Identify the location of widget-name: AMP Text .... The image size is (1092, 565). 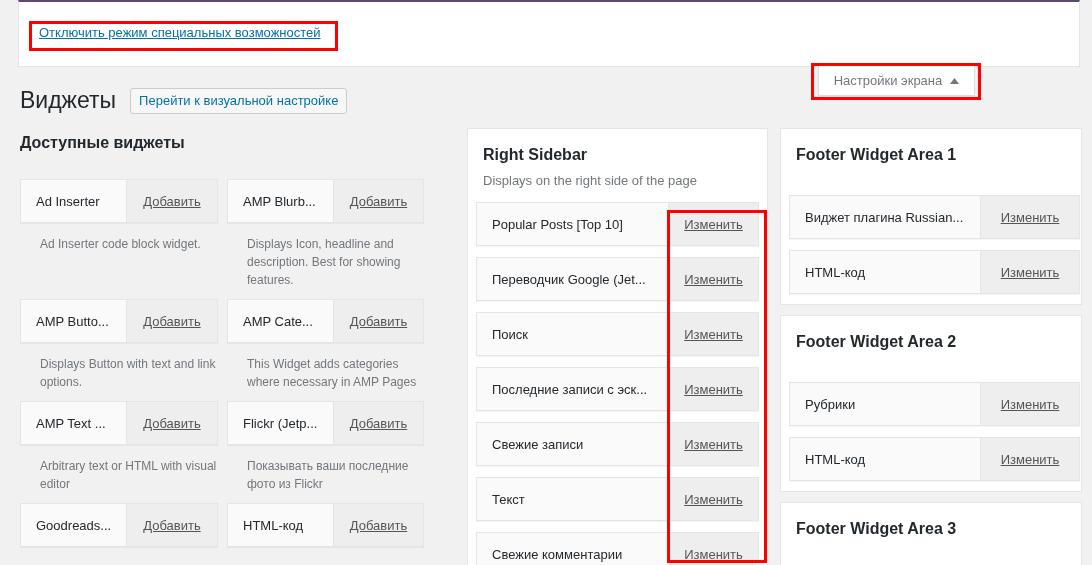
(74, 423).